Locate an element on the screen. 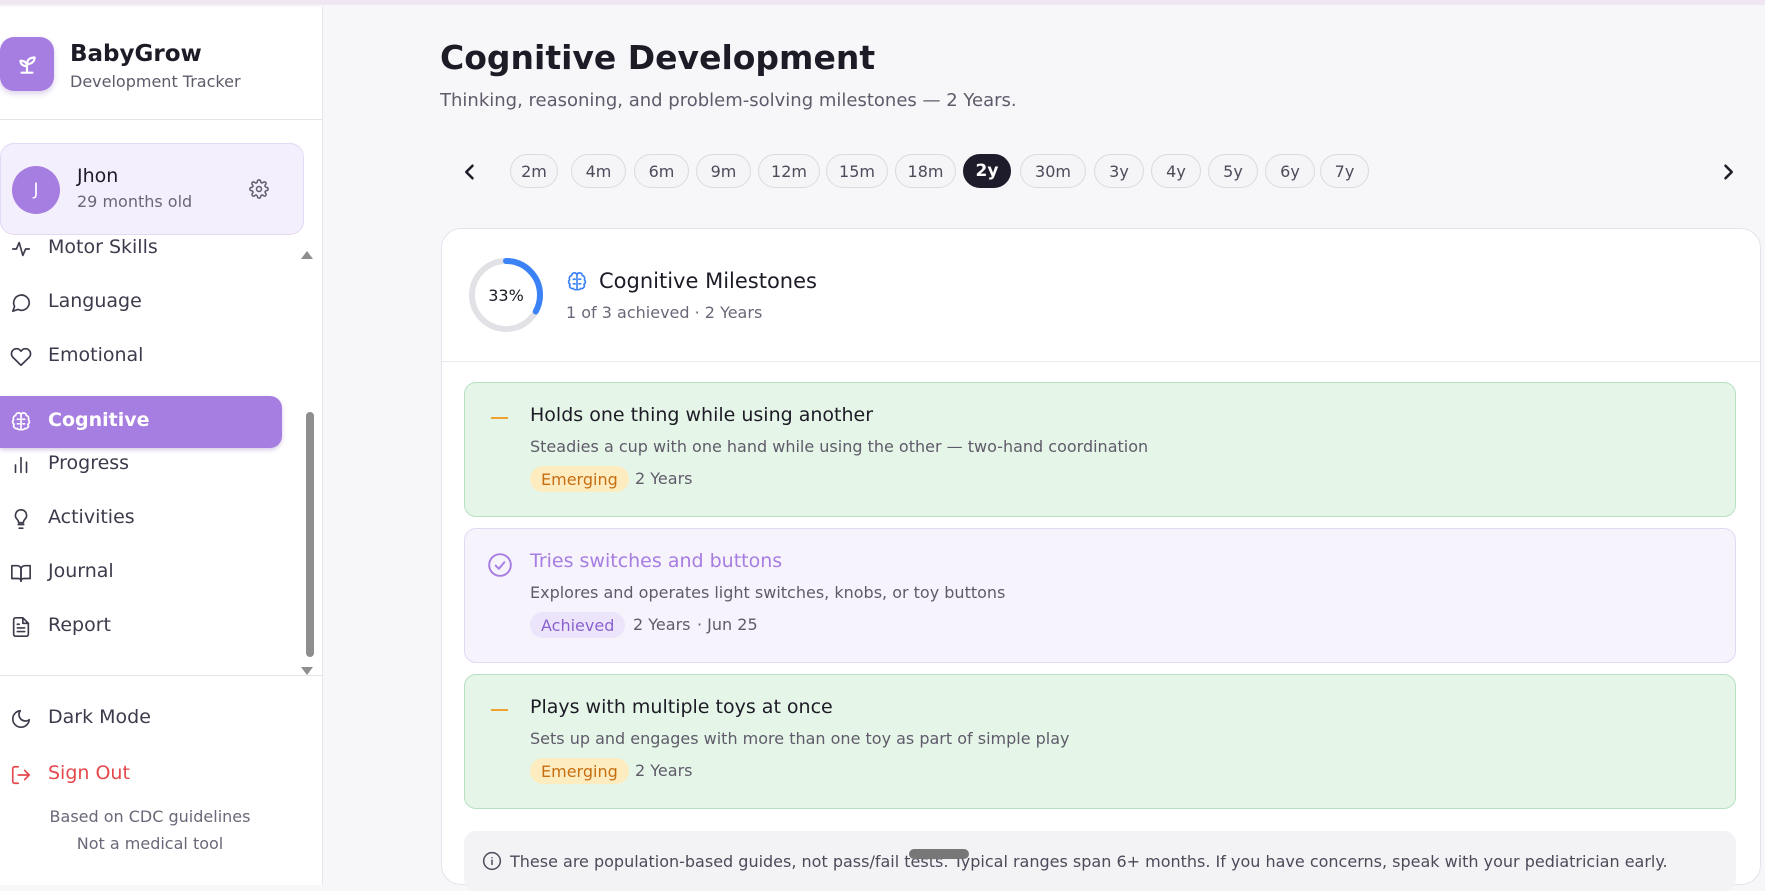  document-icon is located at coordinates (21, 627).